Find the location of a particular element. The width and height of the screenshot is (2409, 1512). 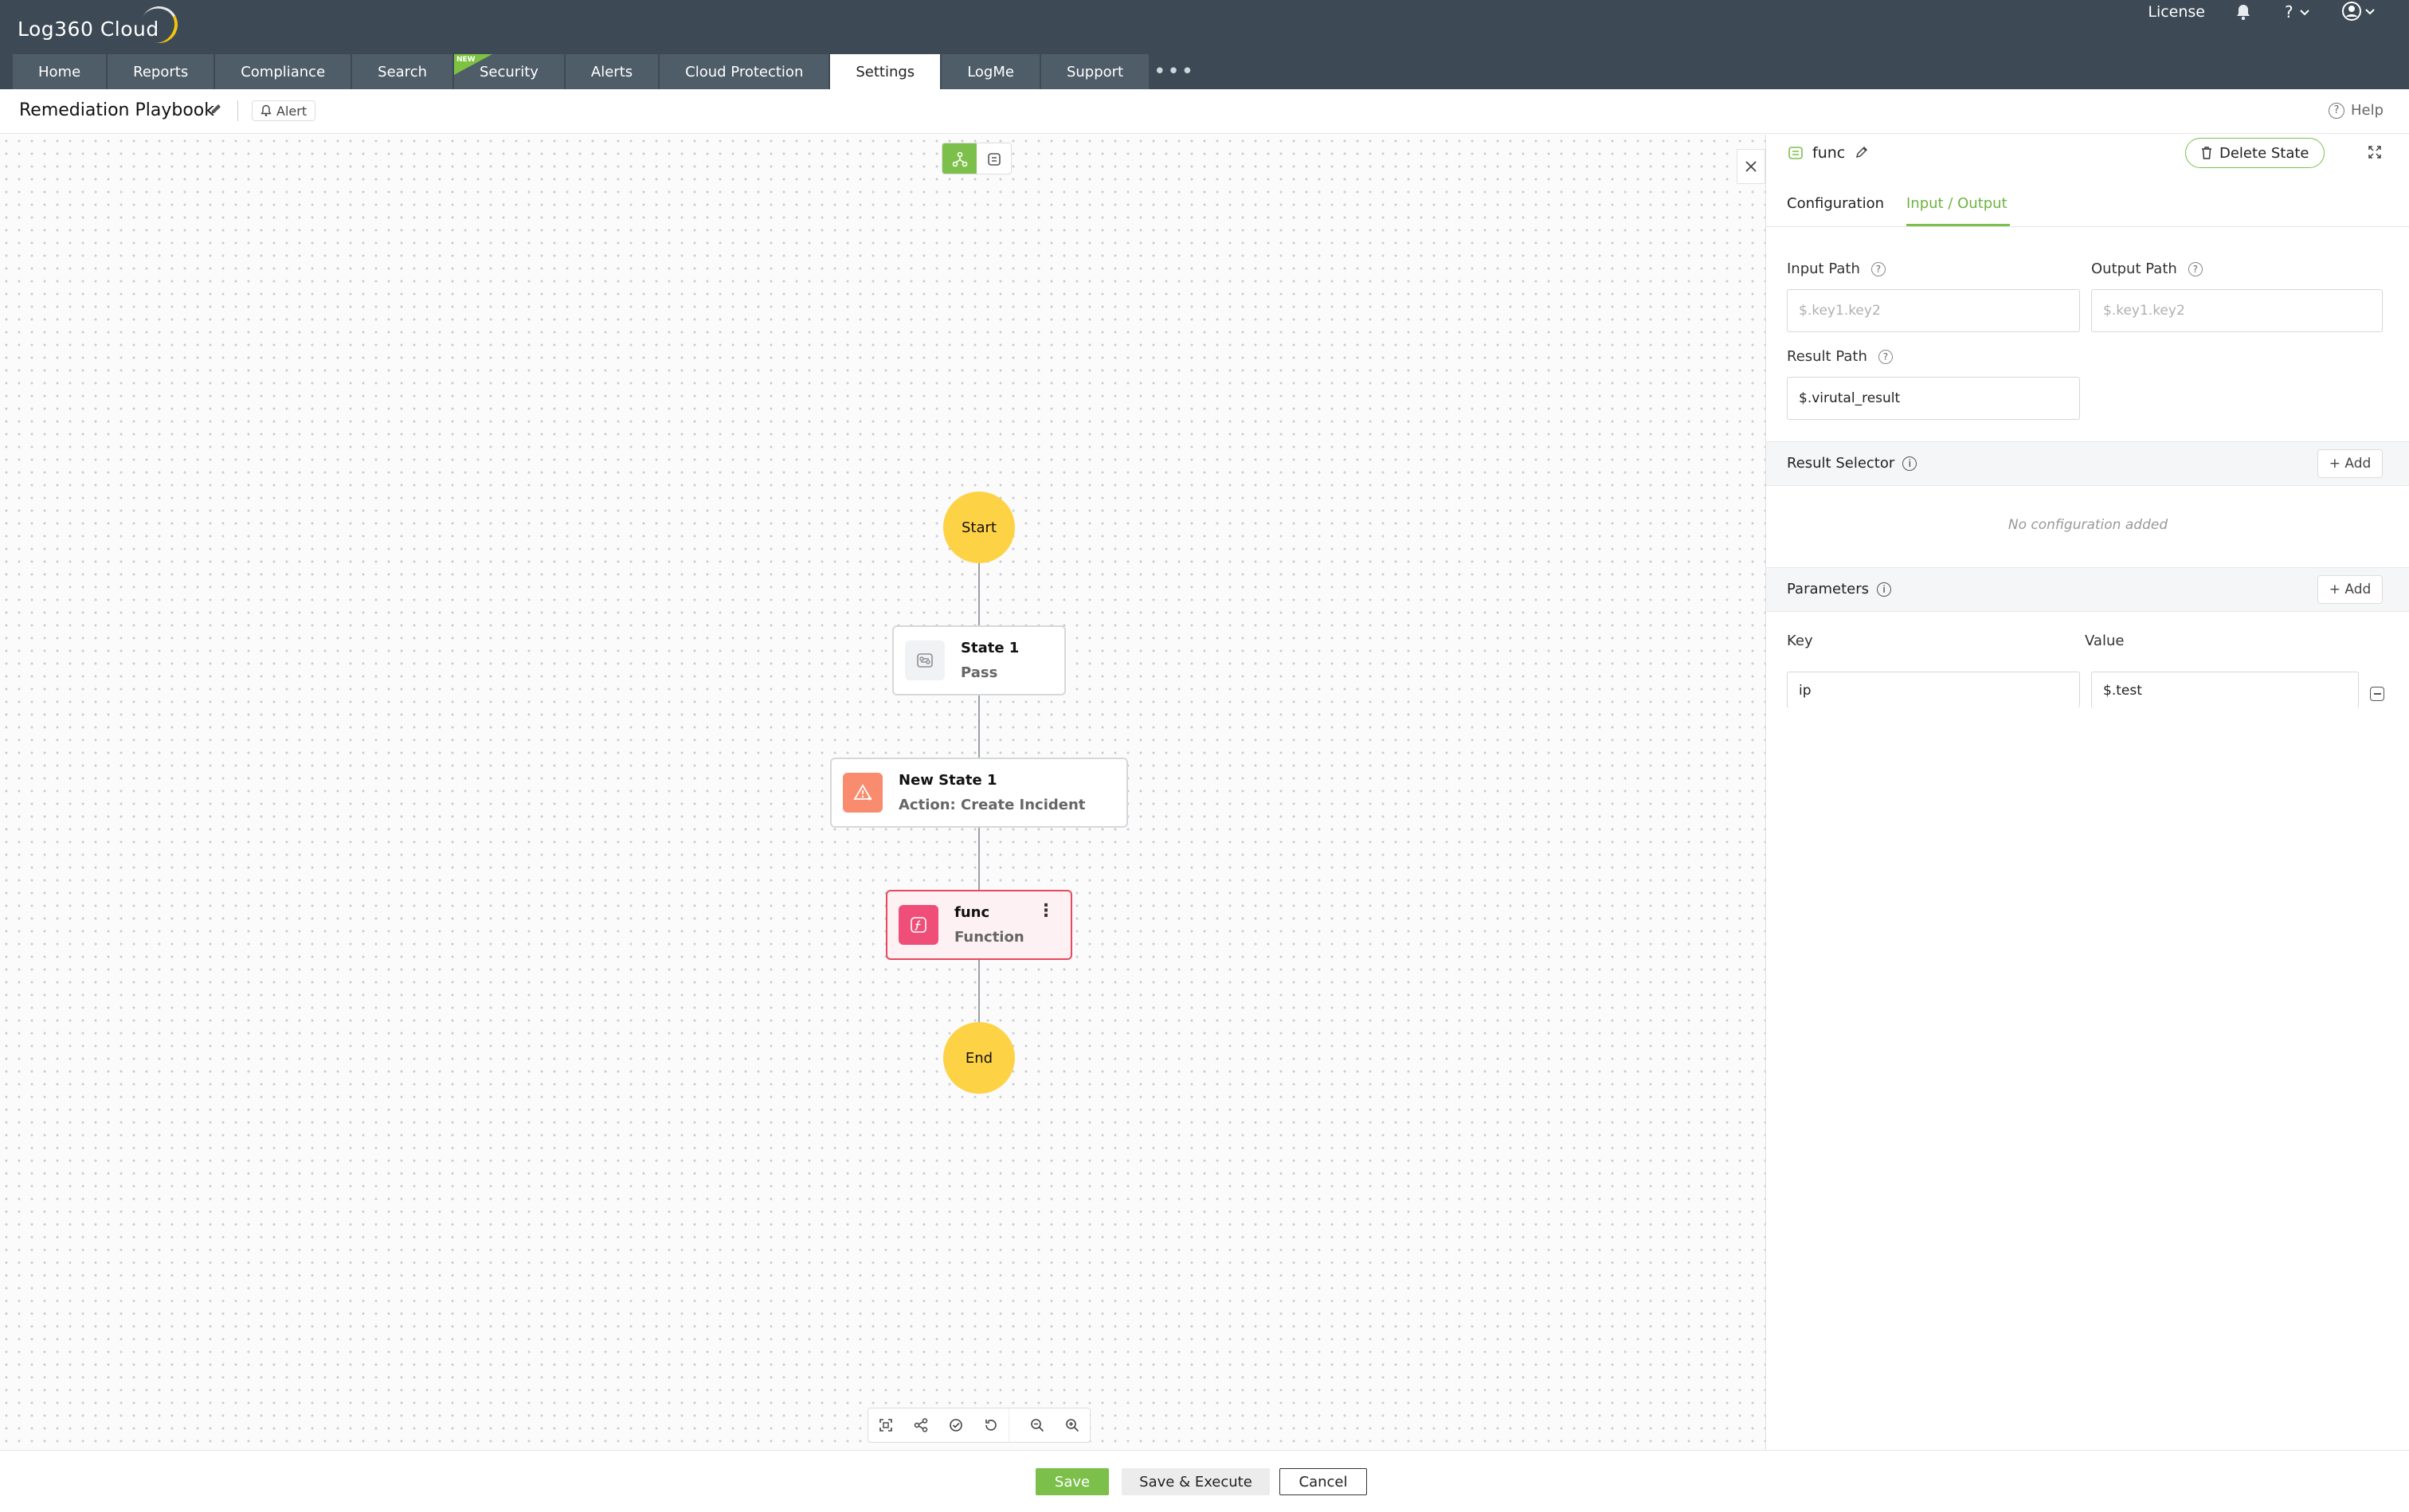

help-menu-icon: ? is located at coordinates (2297, 12).